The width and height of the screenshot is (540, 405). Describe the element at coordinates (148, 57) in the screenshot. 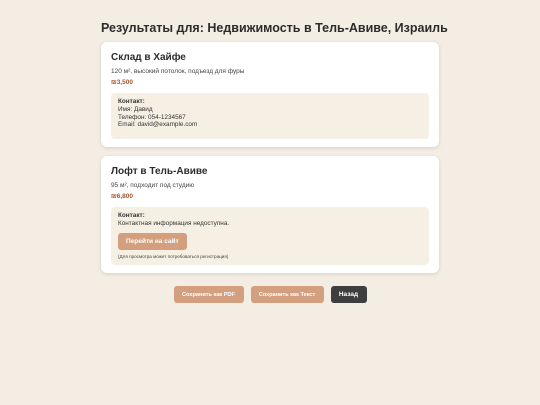

I see `listing-title: Склад в Хайфе` at that location.